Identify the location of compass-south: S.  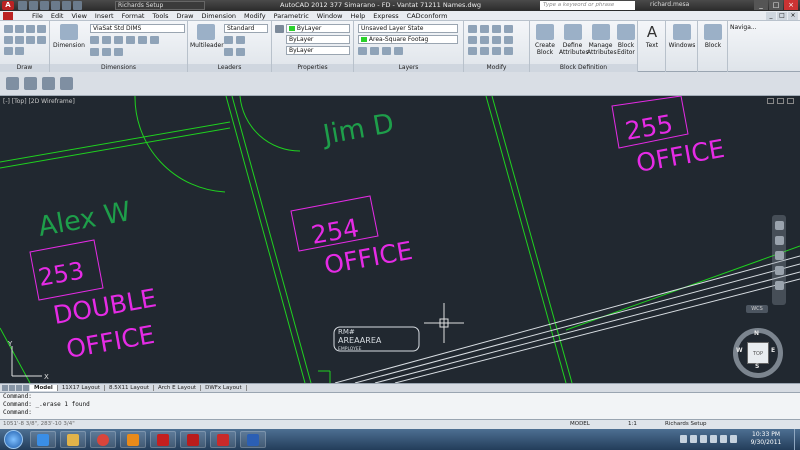
(757, 366).